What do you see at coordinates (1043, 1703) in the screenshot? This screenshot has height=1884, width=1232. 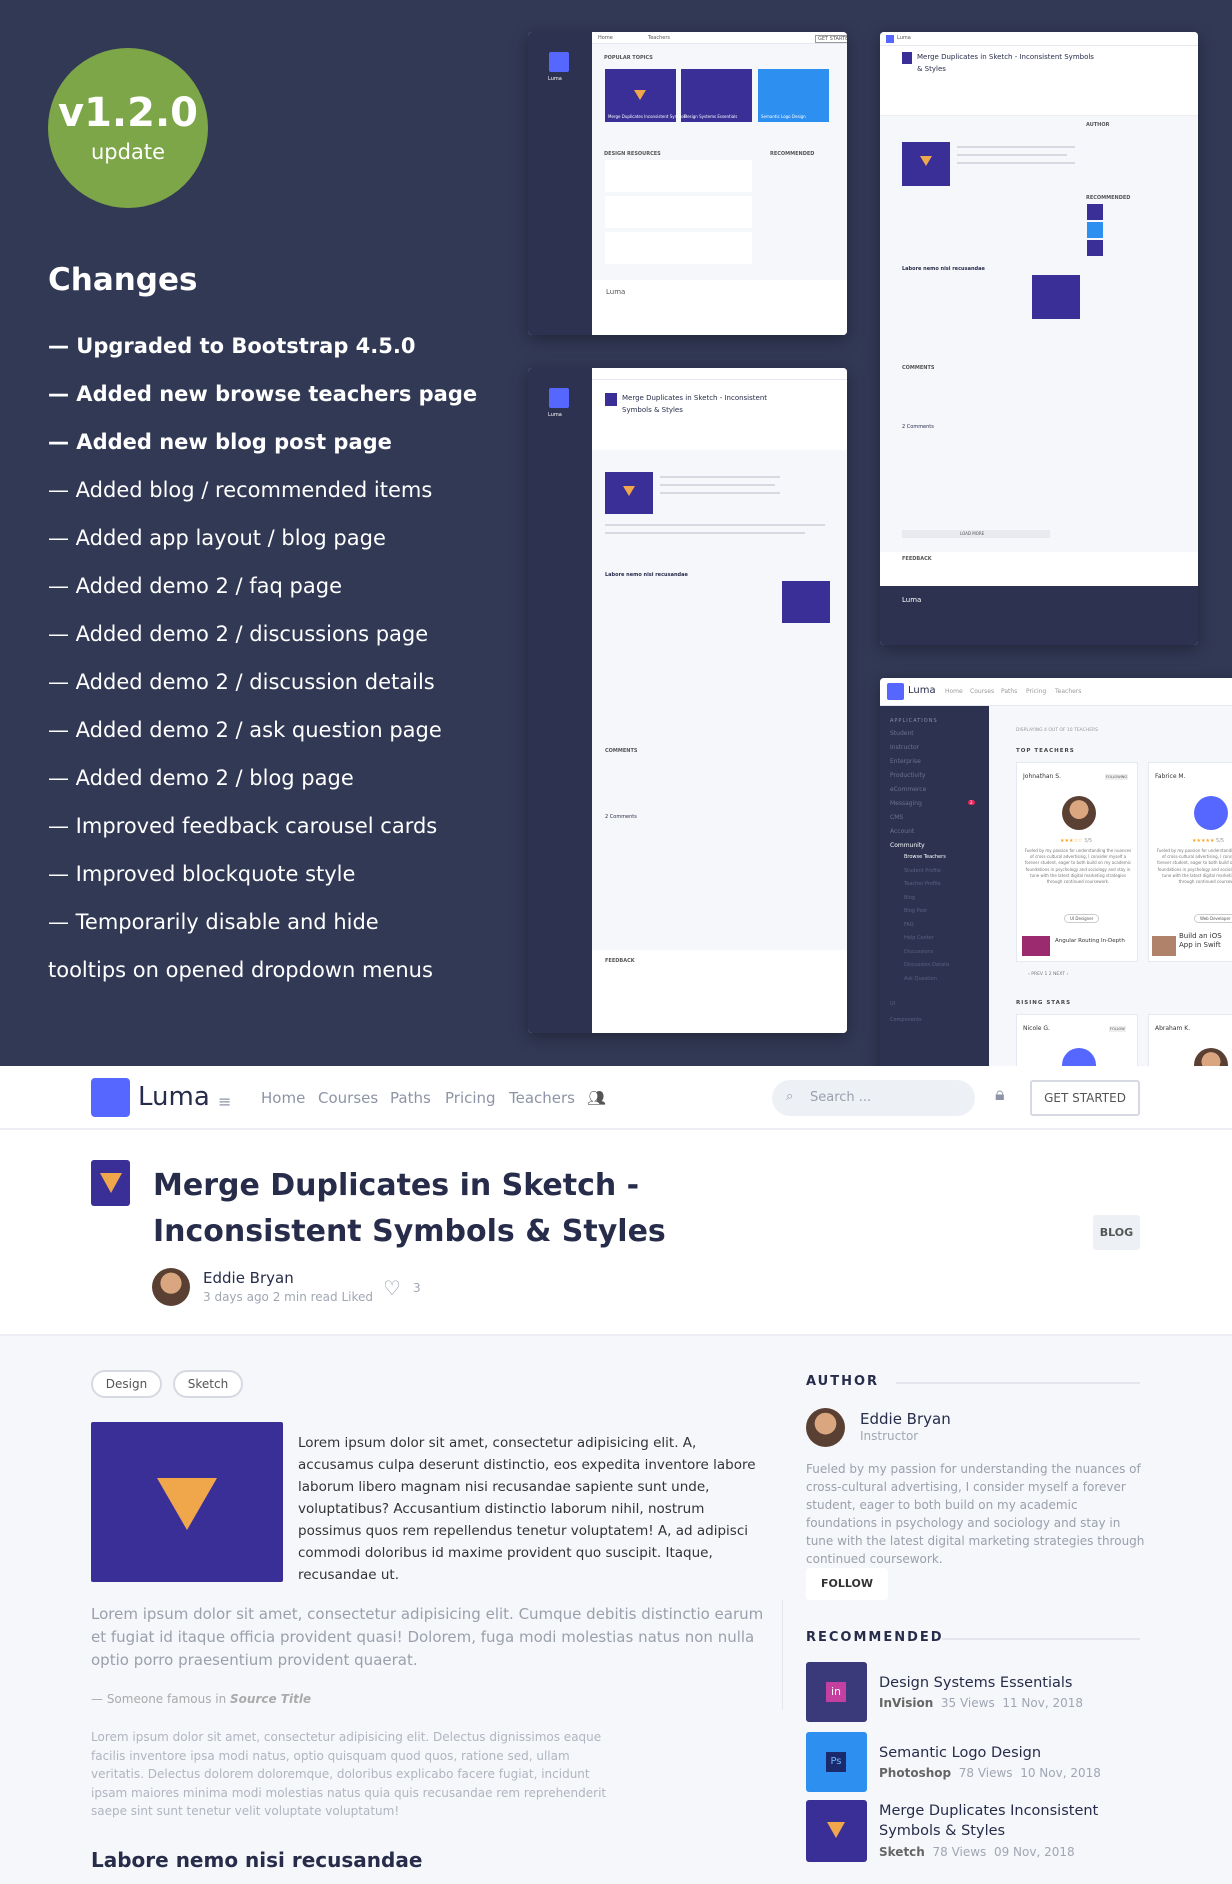 I see `recommended-date: 11 Nov, 2018` at bounding box center [1043, 1703].